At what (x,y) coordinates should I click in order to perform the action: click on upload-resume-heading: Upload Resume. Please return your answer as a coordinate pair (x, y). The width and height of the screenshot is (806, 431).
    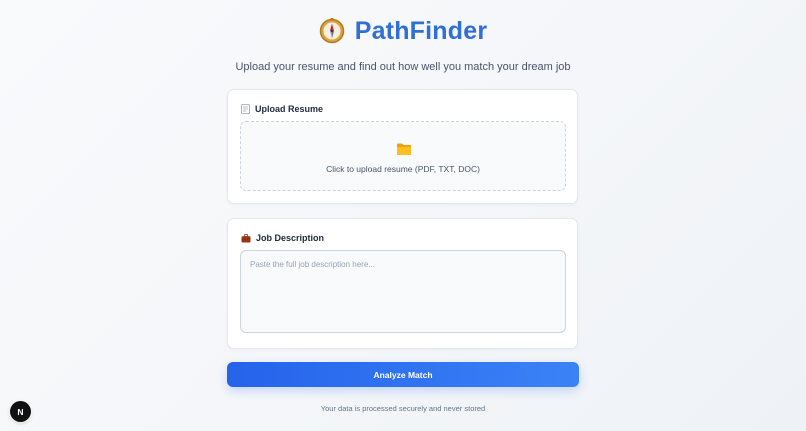
    Looking at the image, I should click on (282, 109).